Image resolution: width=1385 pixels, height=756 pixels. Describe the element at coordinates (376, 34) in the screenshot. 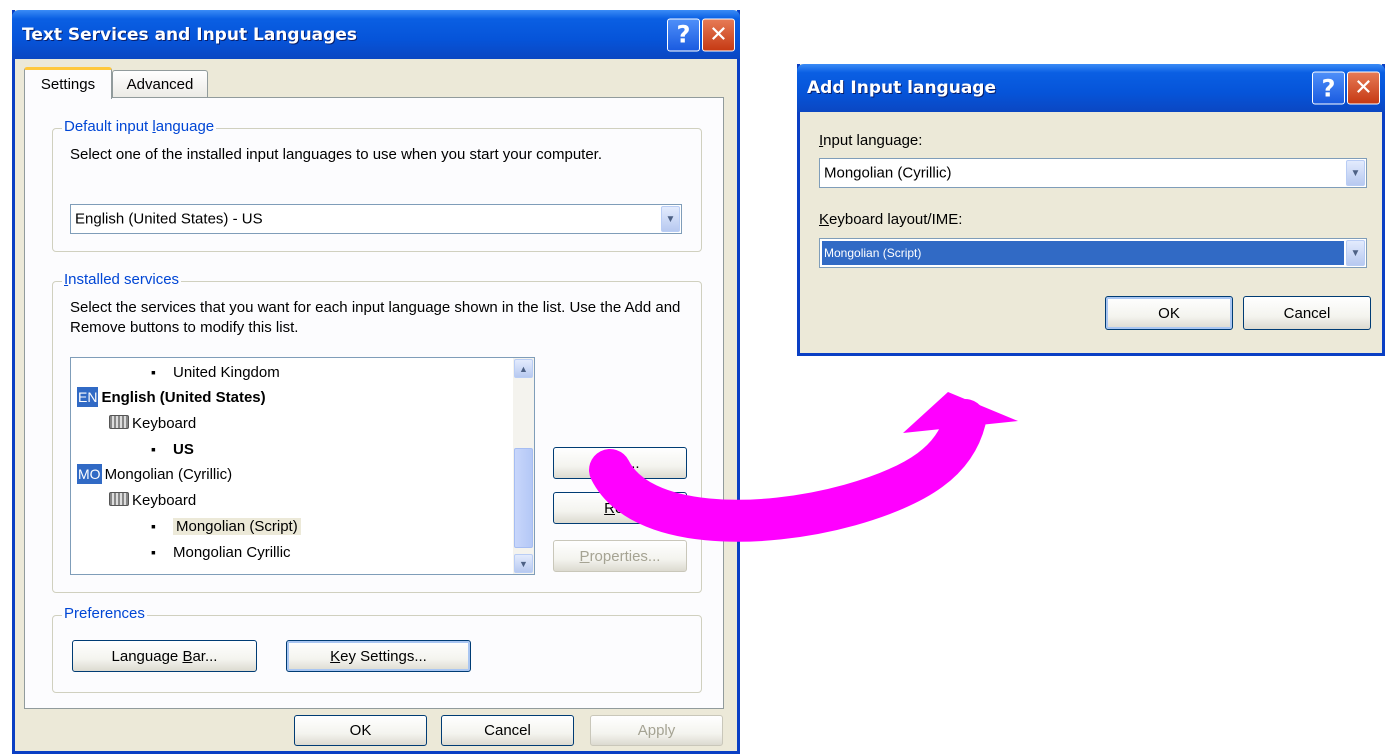

I see `main-titlebar: Text Services and Input Languages ? ✕` at that location.